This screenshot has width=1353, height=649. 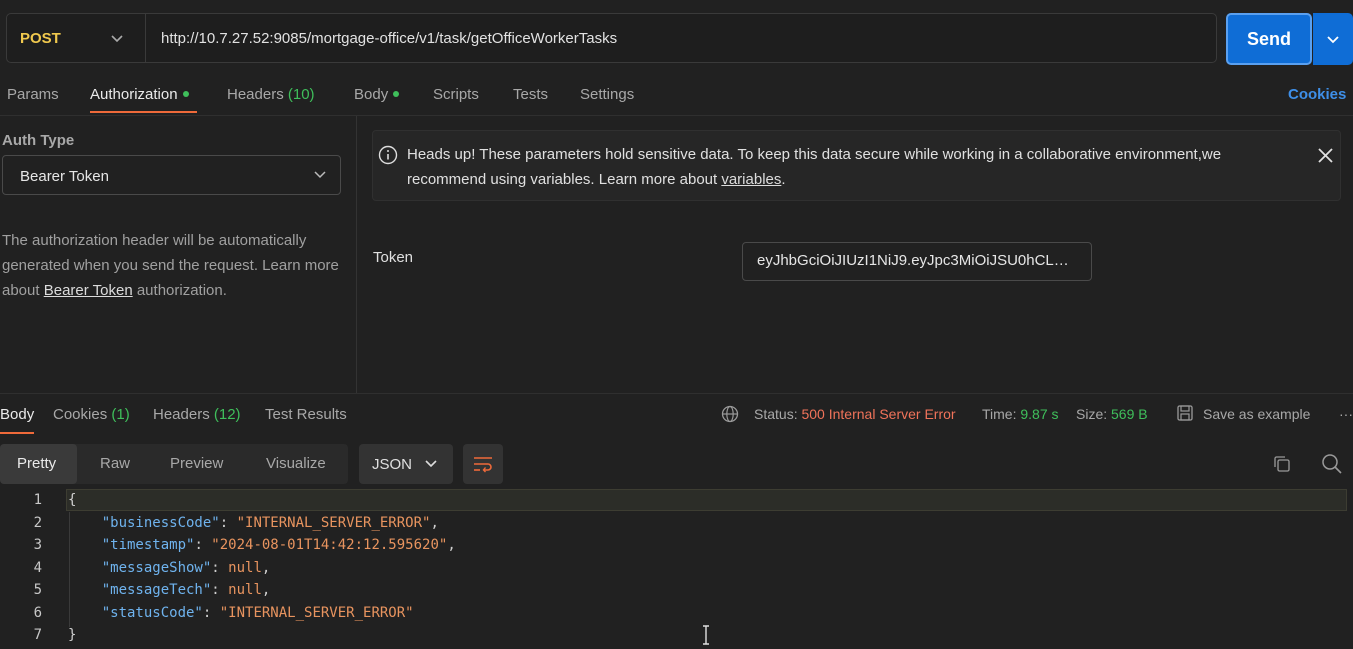 I want to click on close-icon, so click(x=1325, y=155).